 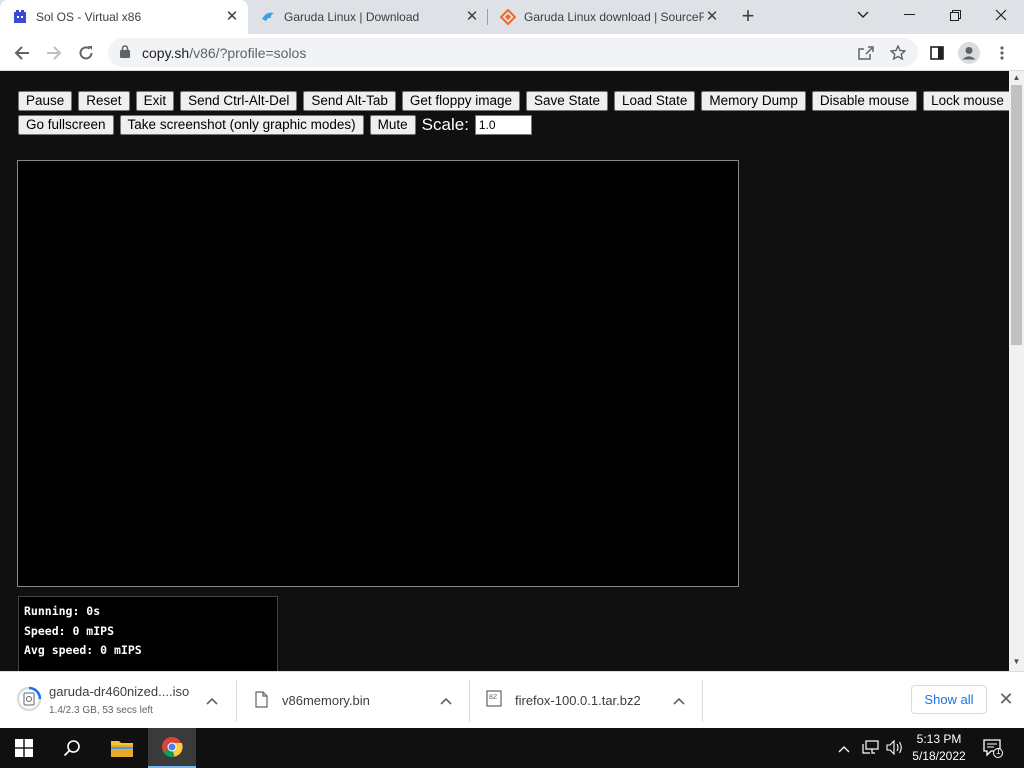 What do you see at coordinates (844, 748) in the screenshot?
I see `chevron-up-tray-icon` at bounding box center [844, 748].